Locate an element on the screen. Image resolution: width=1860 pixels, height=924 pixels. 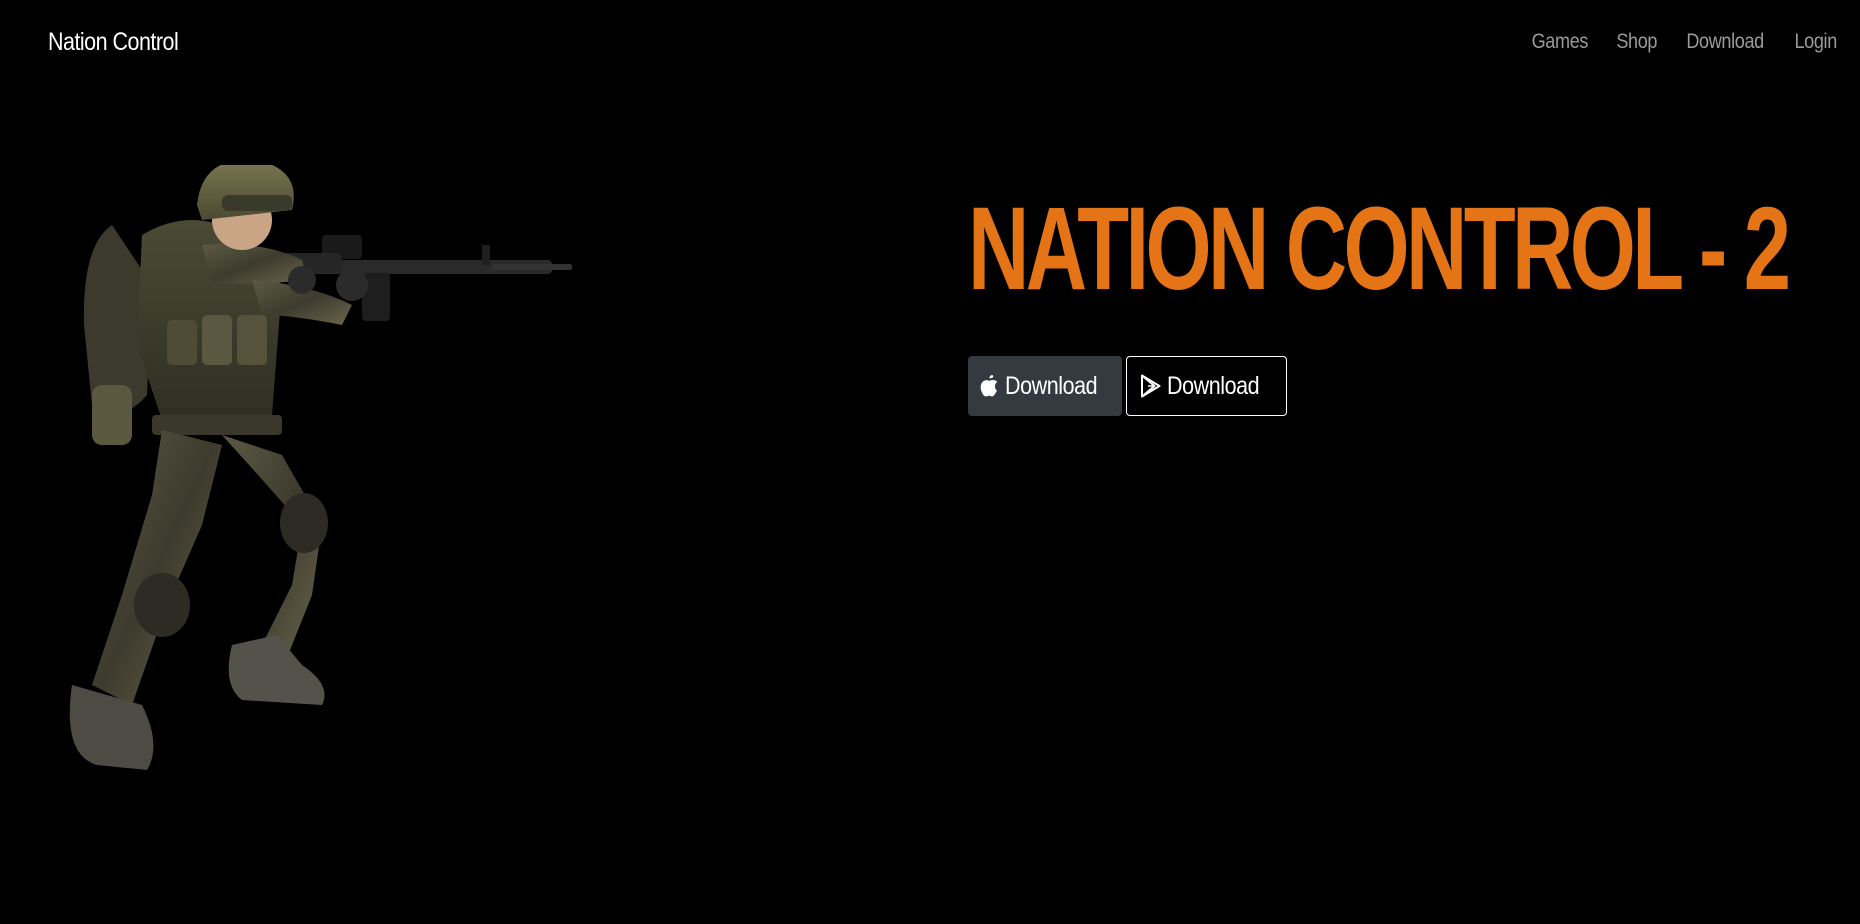
download-ios-label: Download is located at coordinates (1051, 385).